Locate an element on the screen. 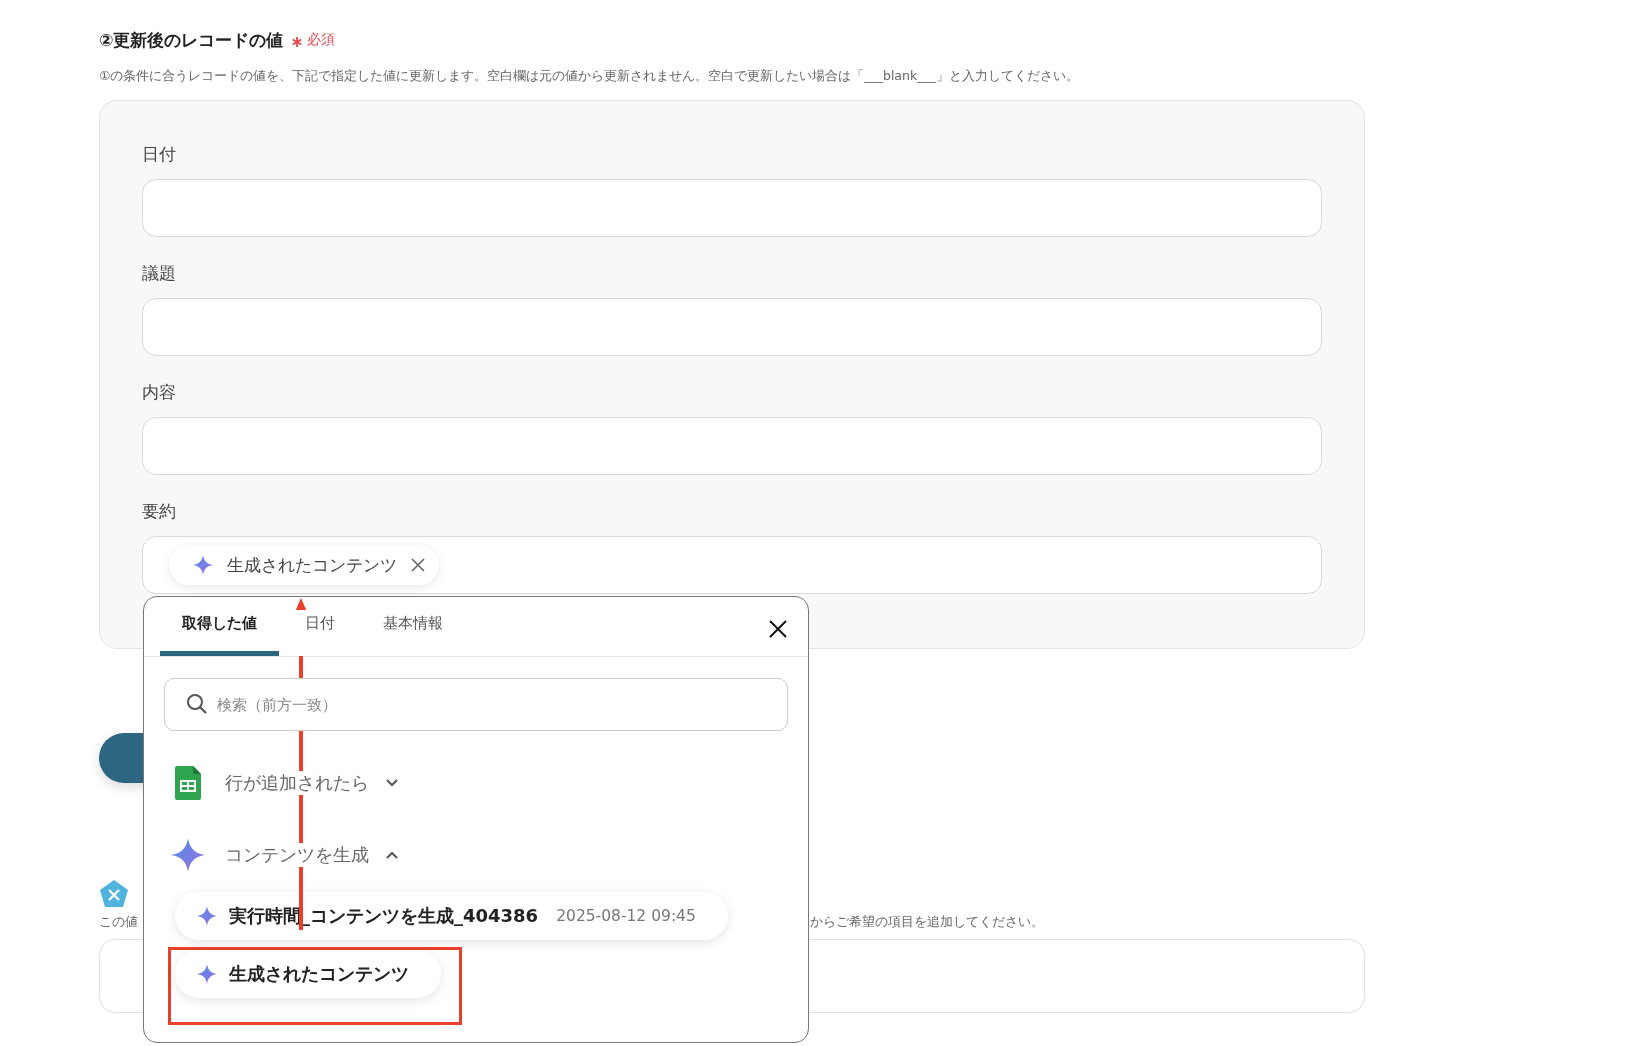  chip-label: 生成されたコンテンツ is located at coordinates (312, 565).